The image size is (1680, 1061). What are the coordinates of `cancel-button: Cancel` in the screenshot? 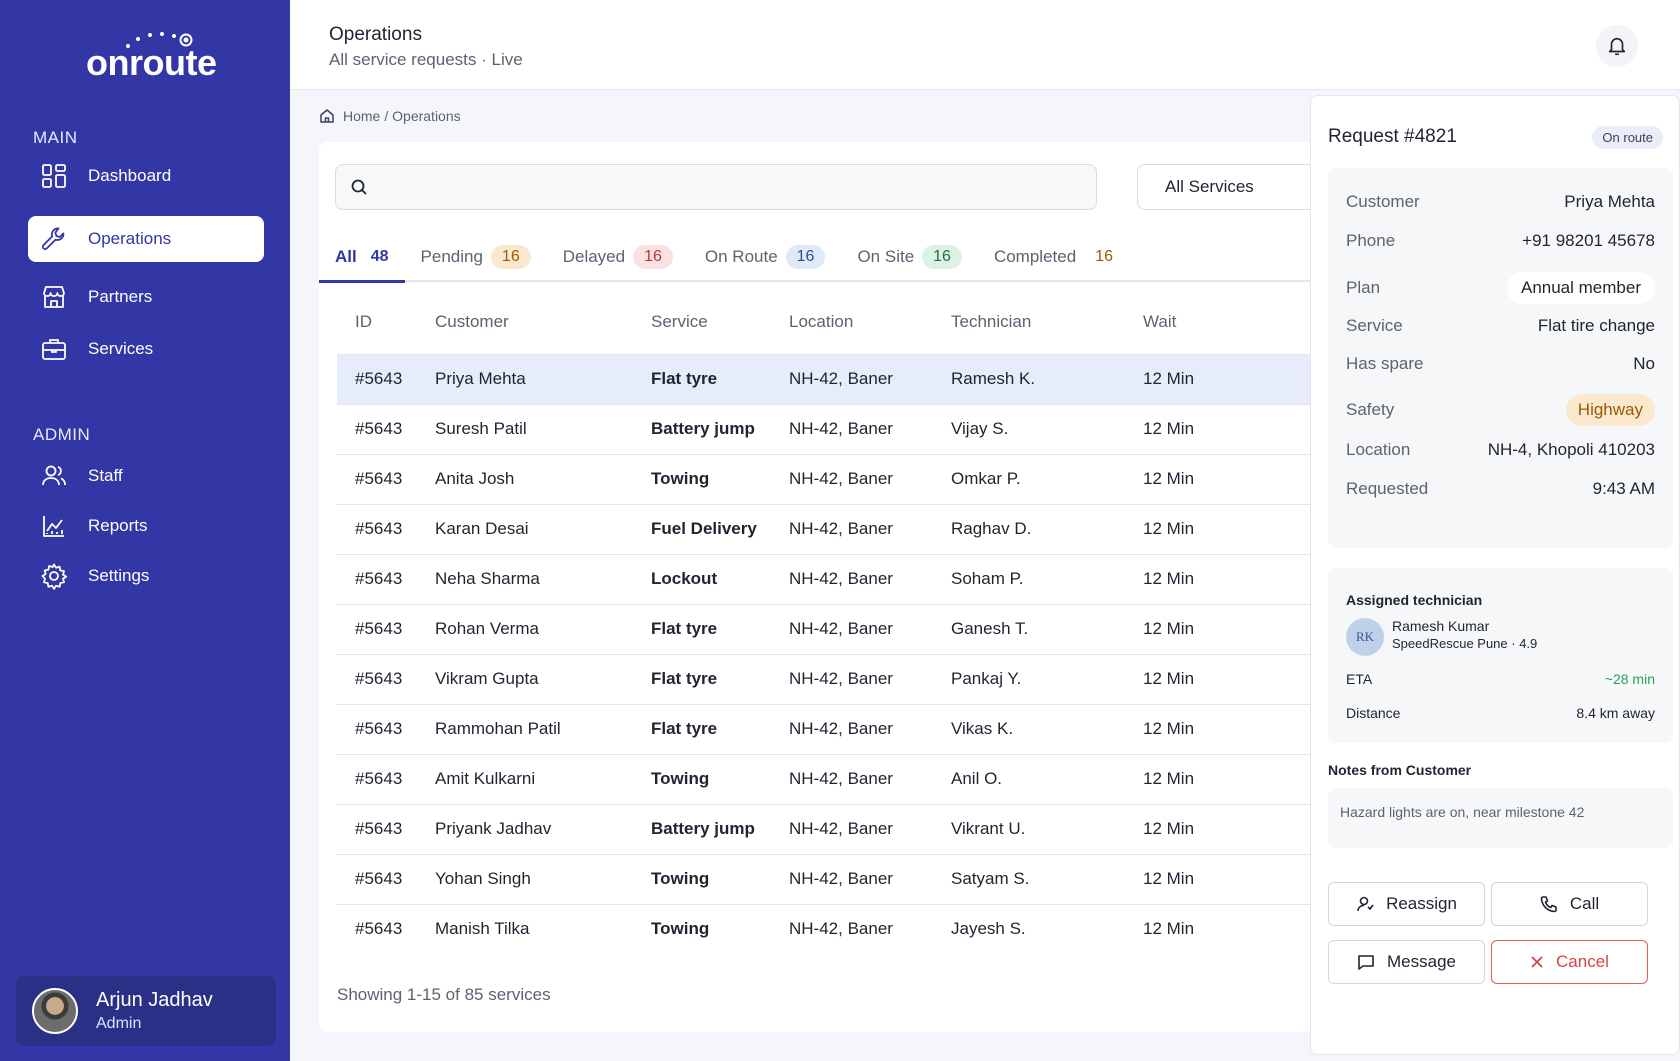 It's located at (1569, 962).